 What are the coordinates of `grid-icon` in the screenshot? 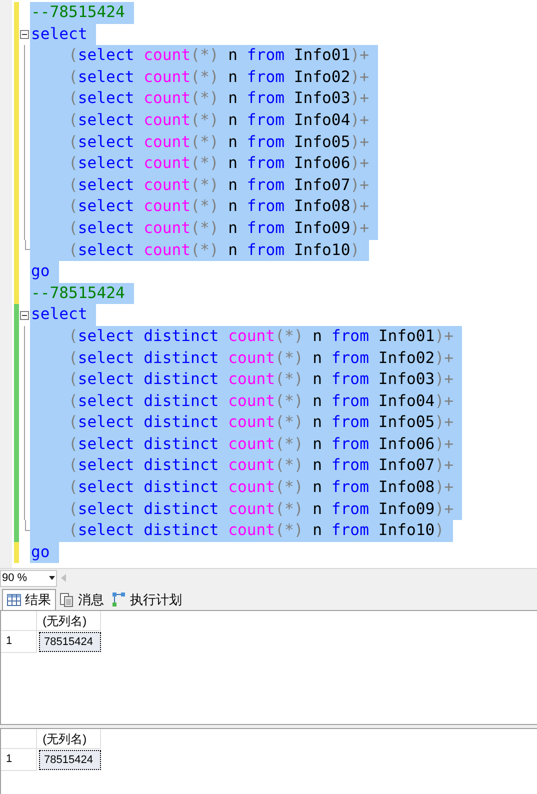 It's located at (14, 600).